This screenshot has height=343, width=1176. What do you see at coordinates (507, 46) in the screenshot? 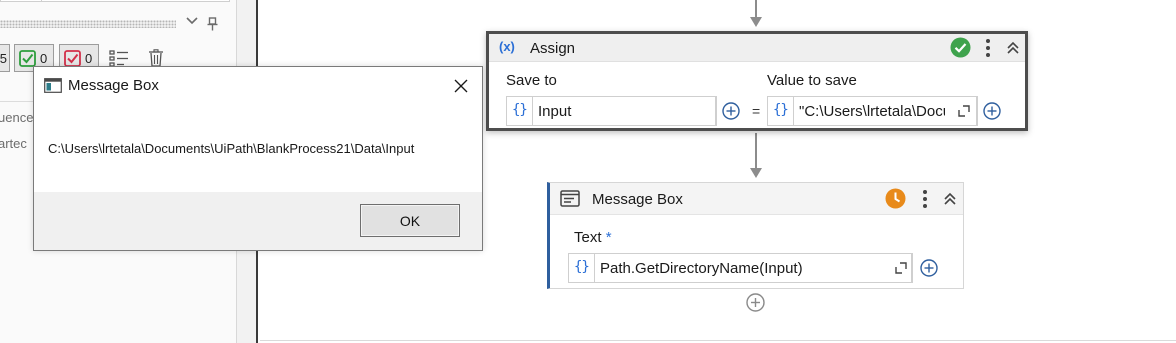
I see `variable-icon: (x)` at bounding box center [507, 46].